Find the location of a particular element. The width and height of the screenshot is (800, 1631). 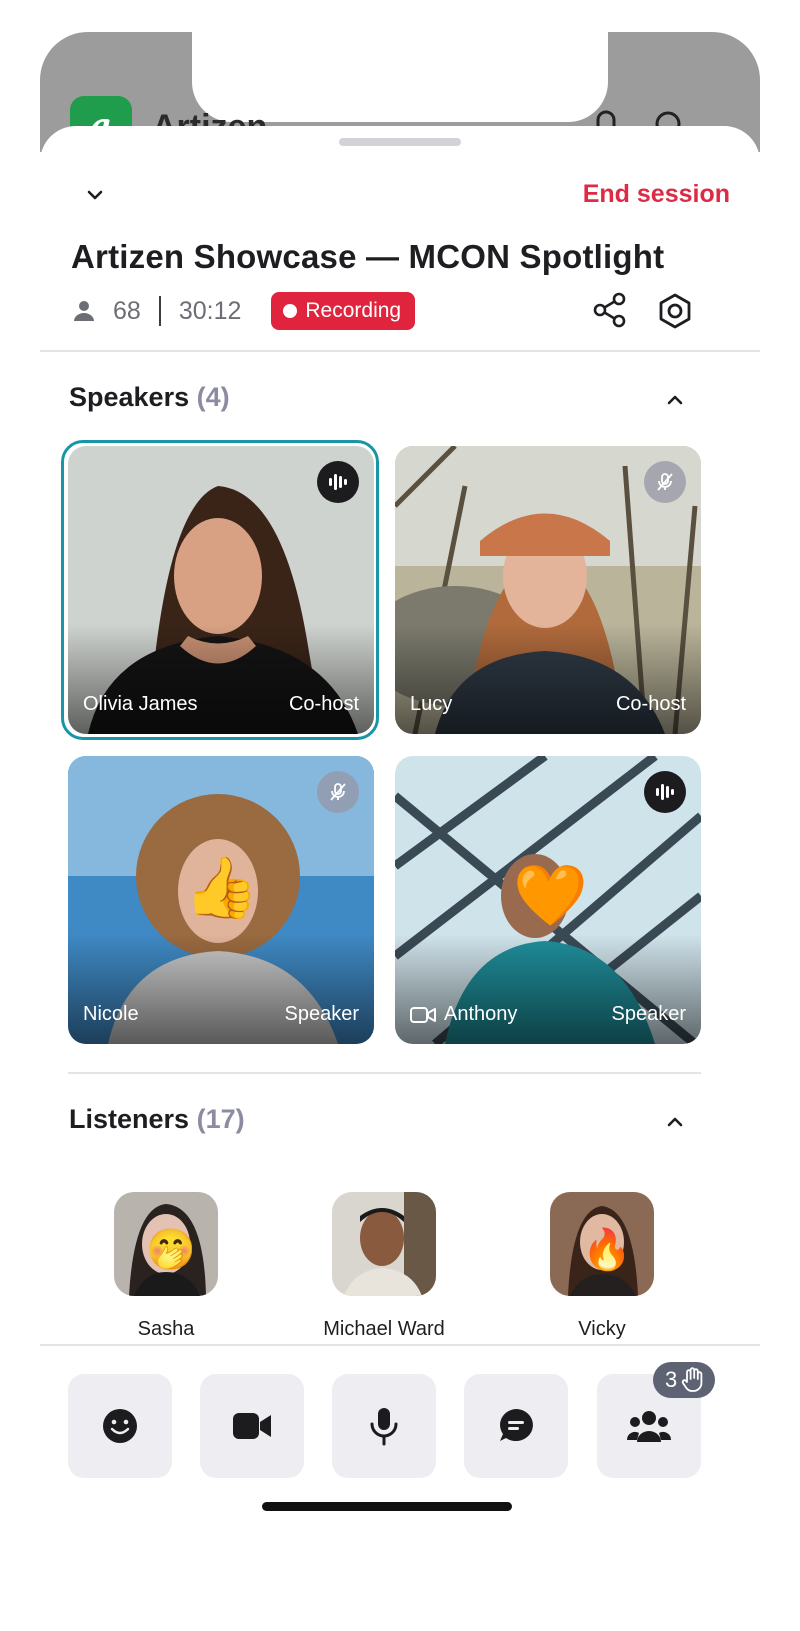

home-indicator is located at coordinates (387, 1506).